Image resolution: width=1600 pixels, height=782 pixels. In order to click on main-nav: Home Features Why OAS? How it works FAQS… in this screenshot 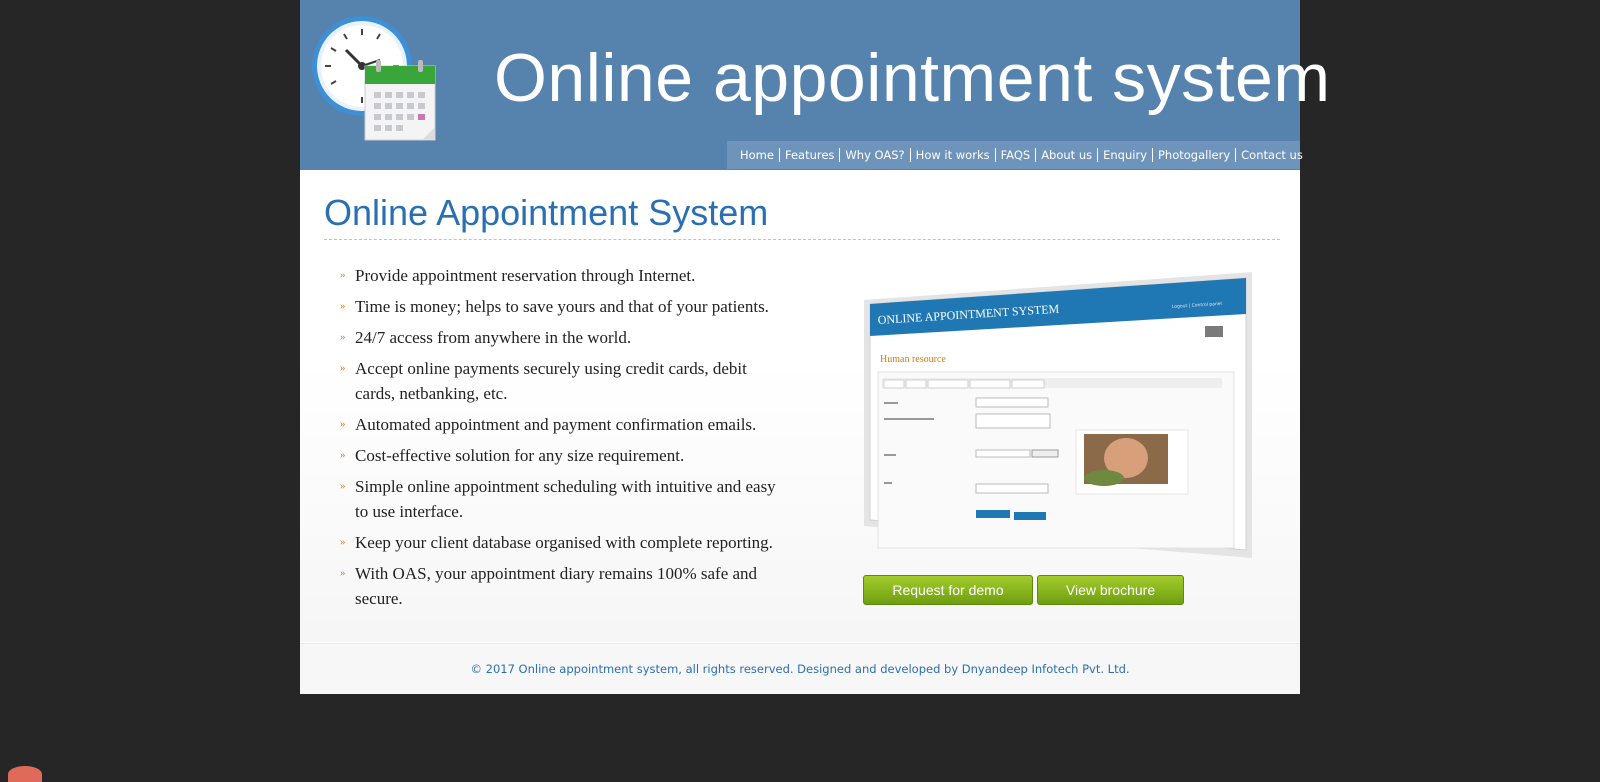, I will do `click(1015, 155)`.